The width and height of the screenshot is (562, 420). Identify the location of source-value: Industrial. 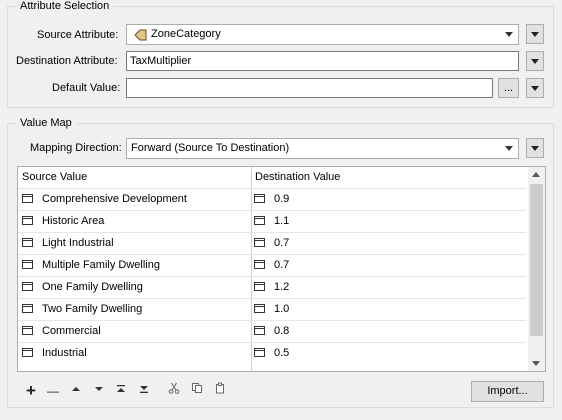
(64, 353).